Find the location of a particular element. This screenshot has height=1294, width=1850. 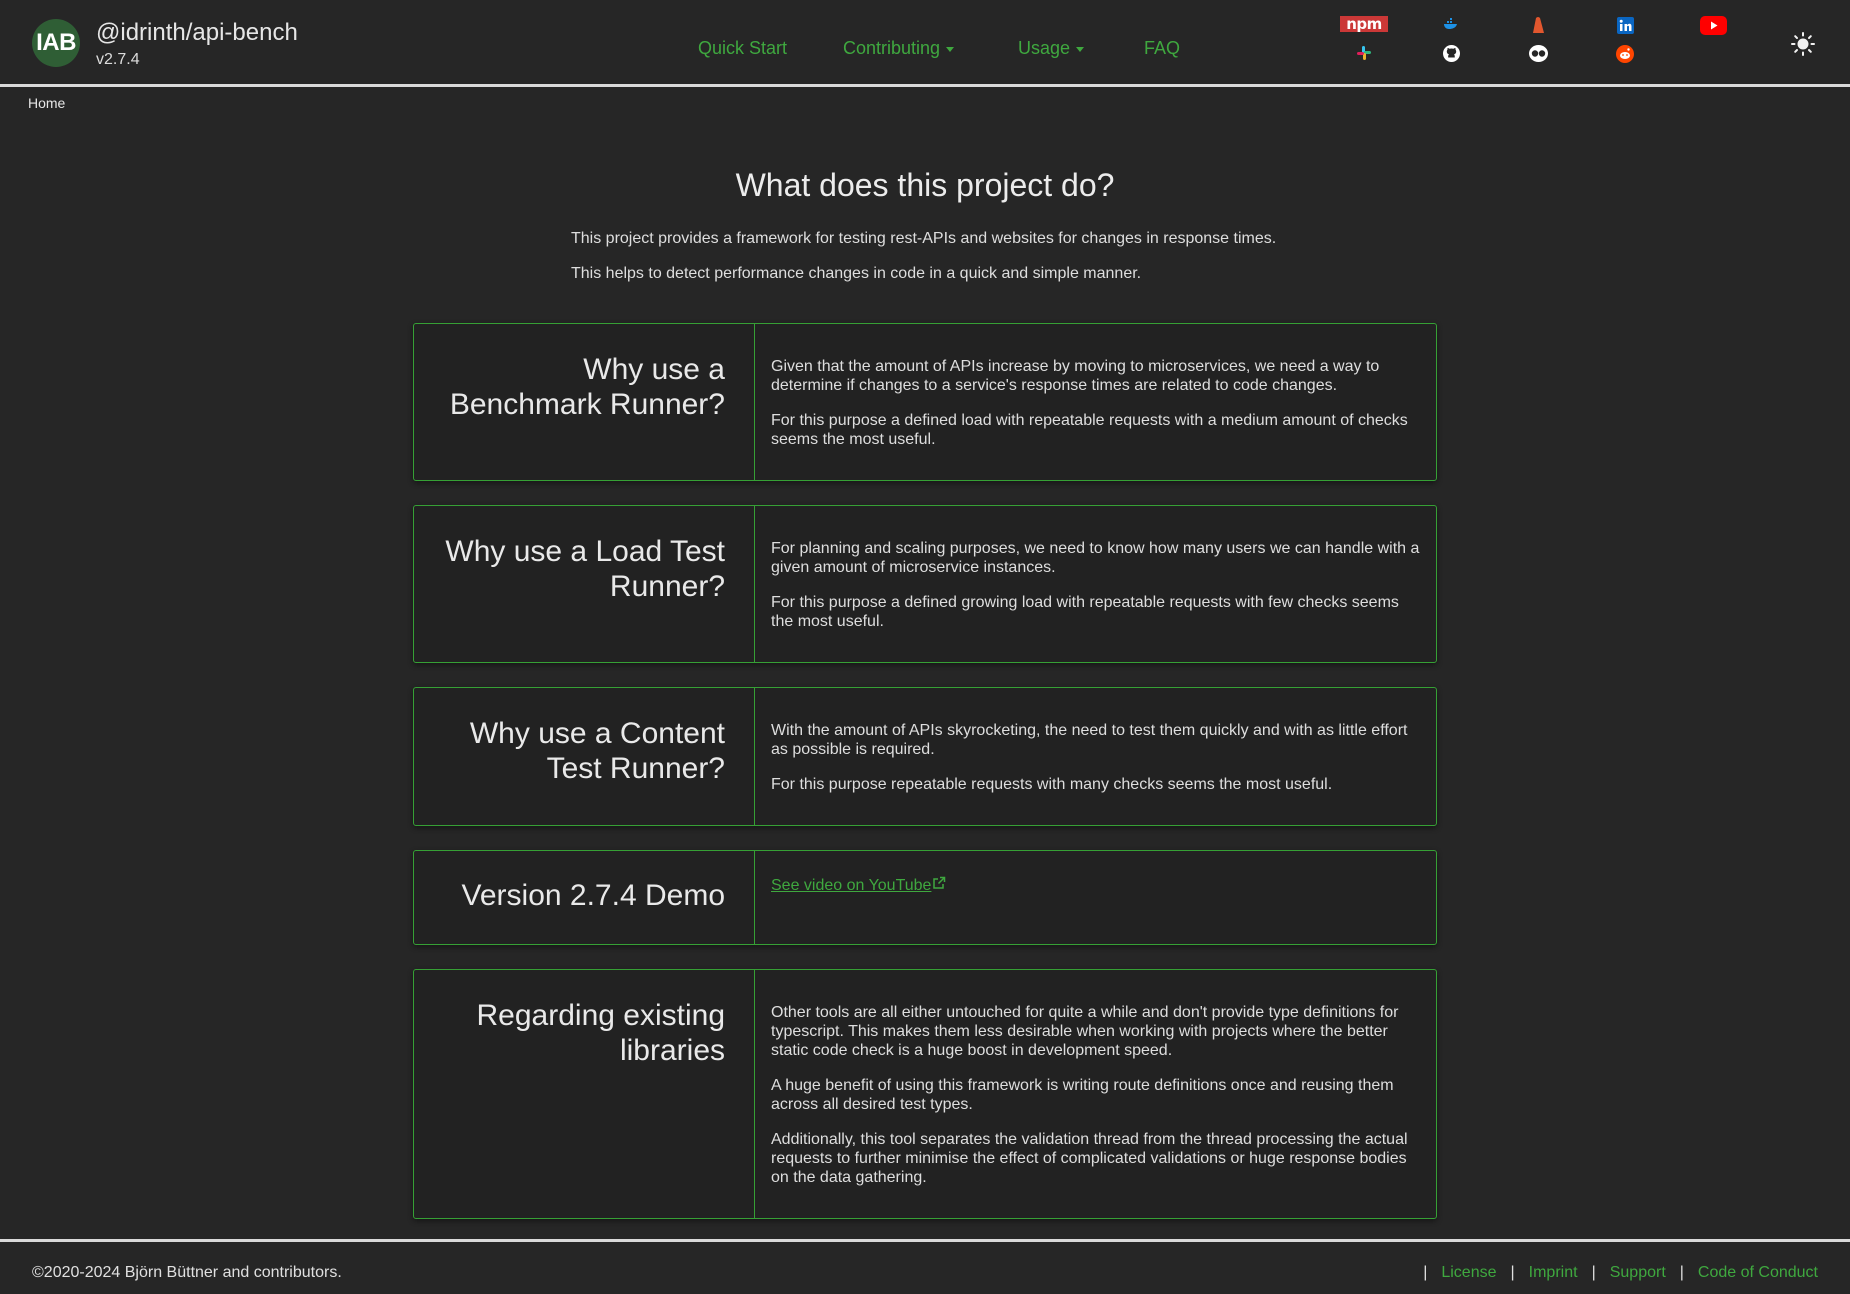

slack-icon is located at coordinates (1364, 53).